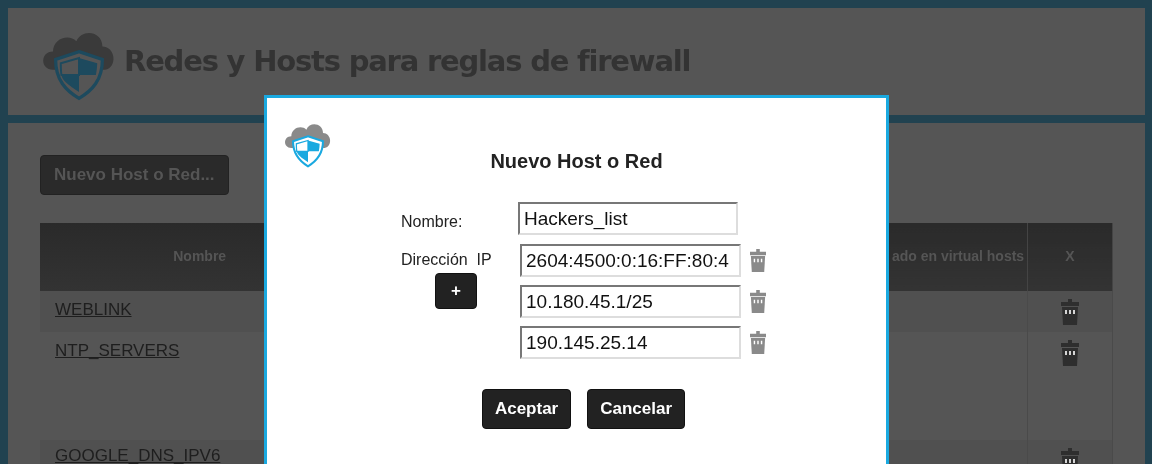 The height and width of the screenshot is (464, 1152). Describe the element at coordinates (636, 409) in the screenshot. I see `cancel-button: Cancelar` at that location.